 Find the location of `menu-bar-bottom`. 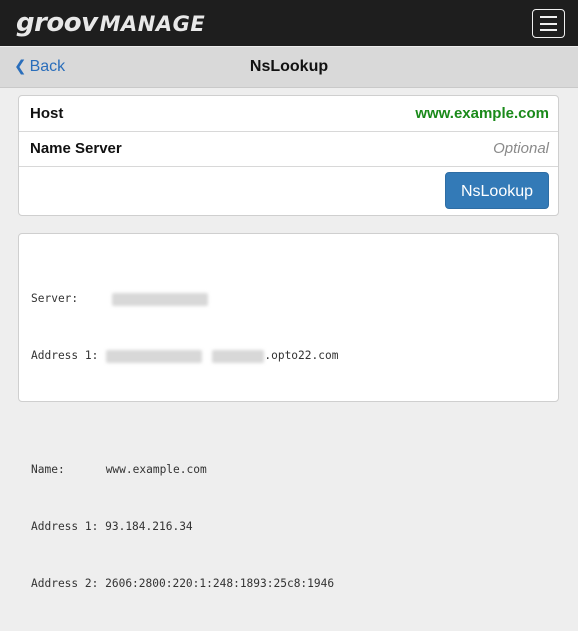

menu-bar-bottom is located at coordinates (548, 30).